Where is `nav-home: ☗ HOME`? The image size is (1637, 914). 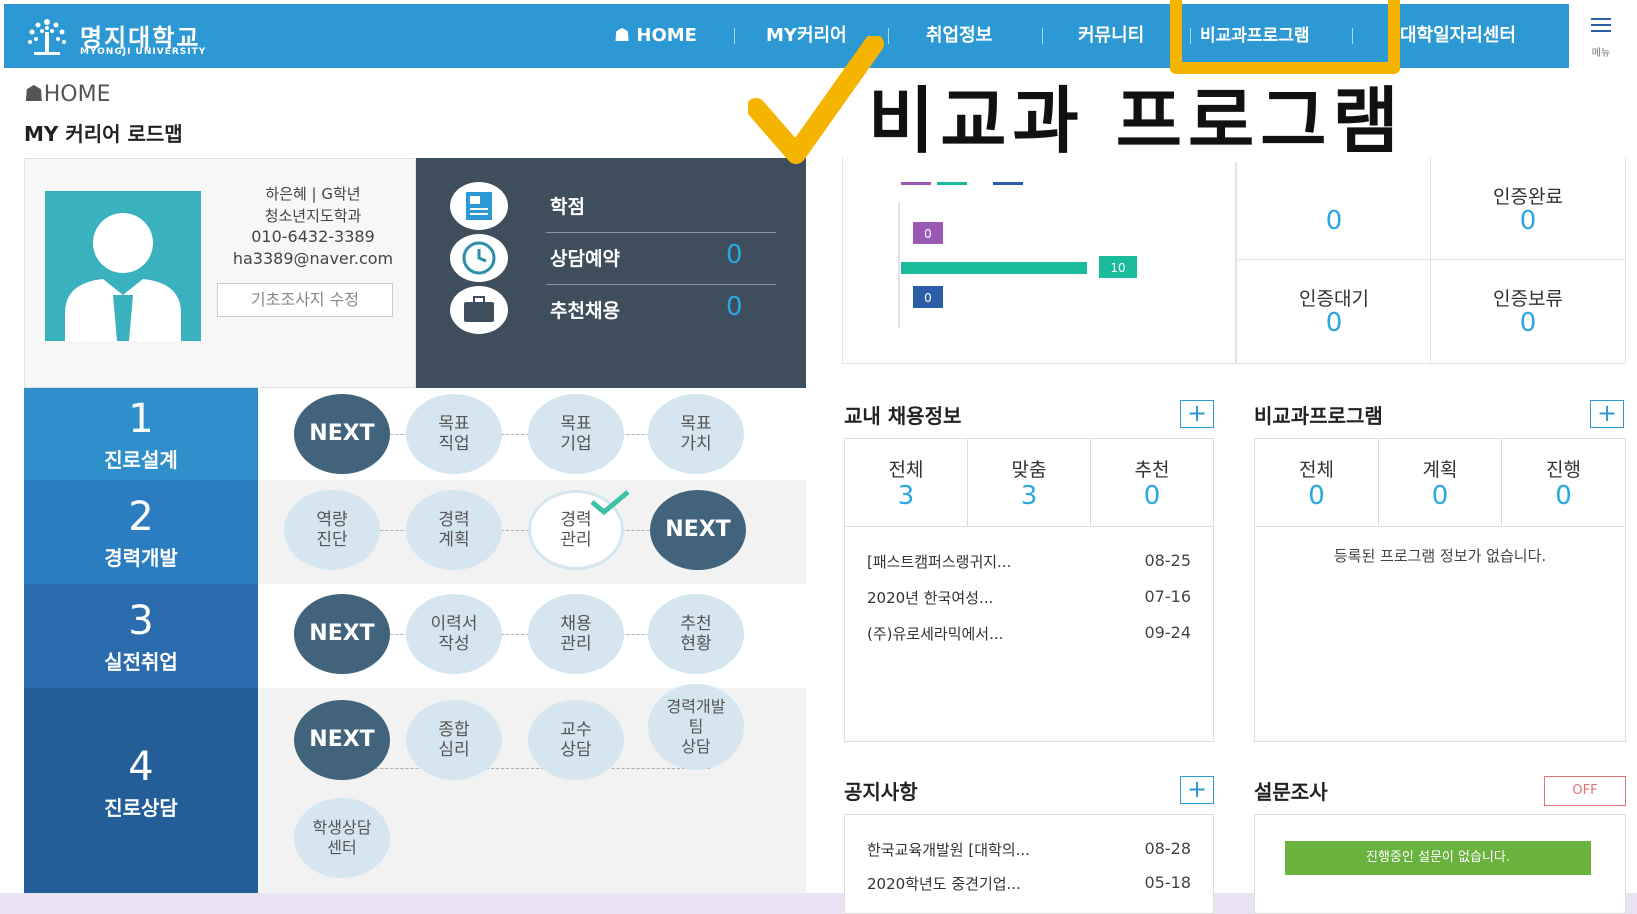 nav-home: ☗ HOME is located at coordinates (655, 36).